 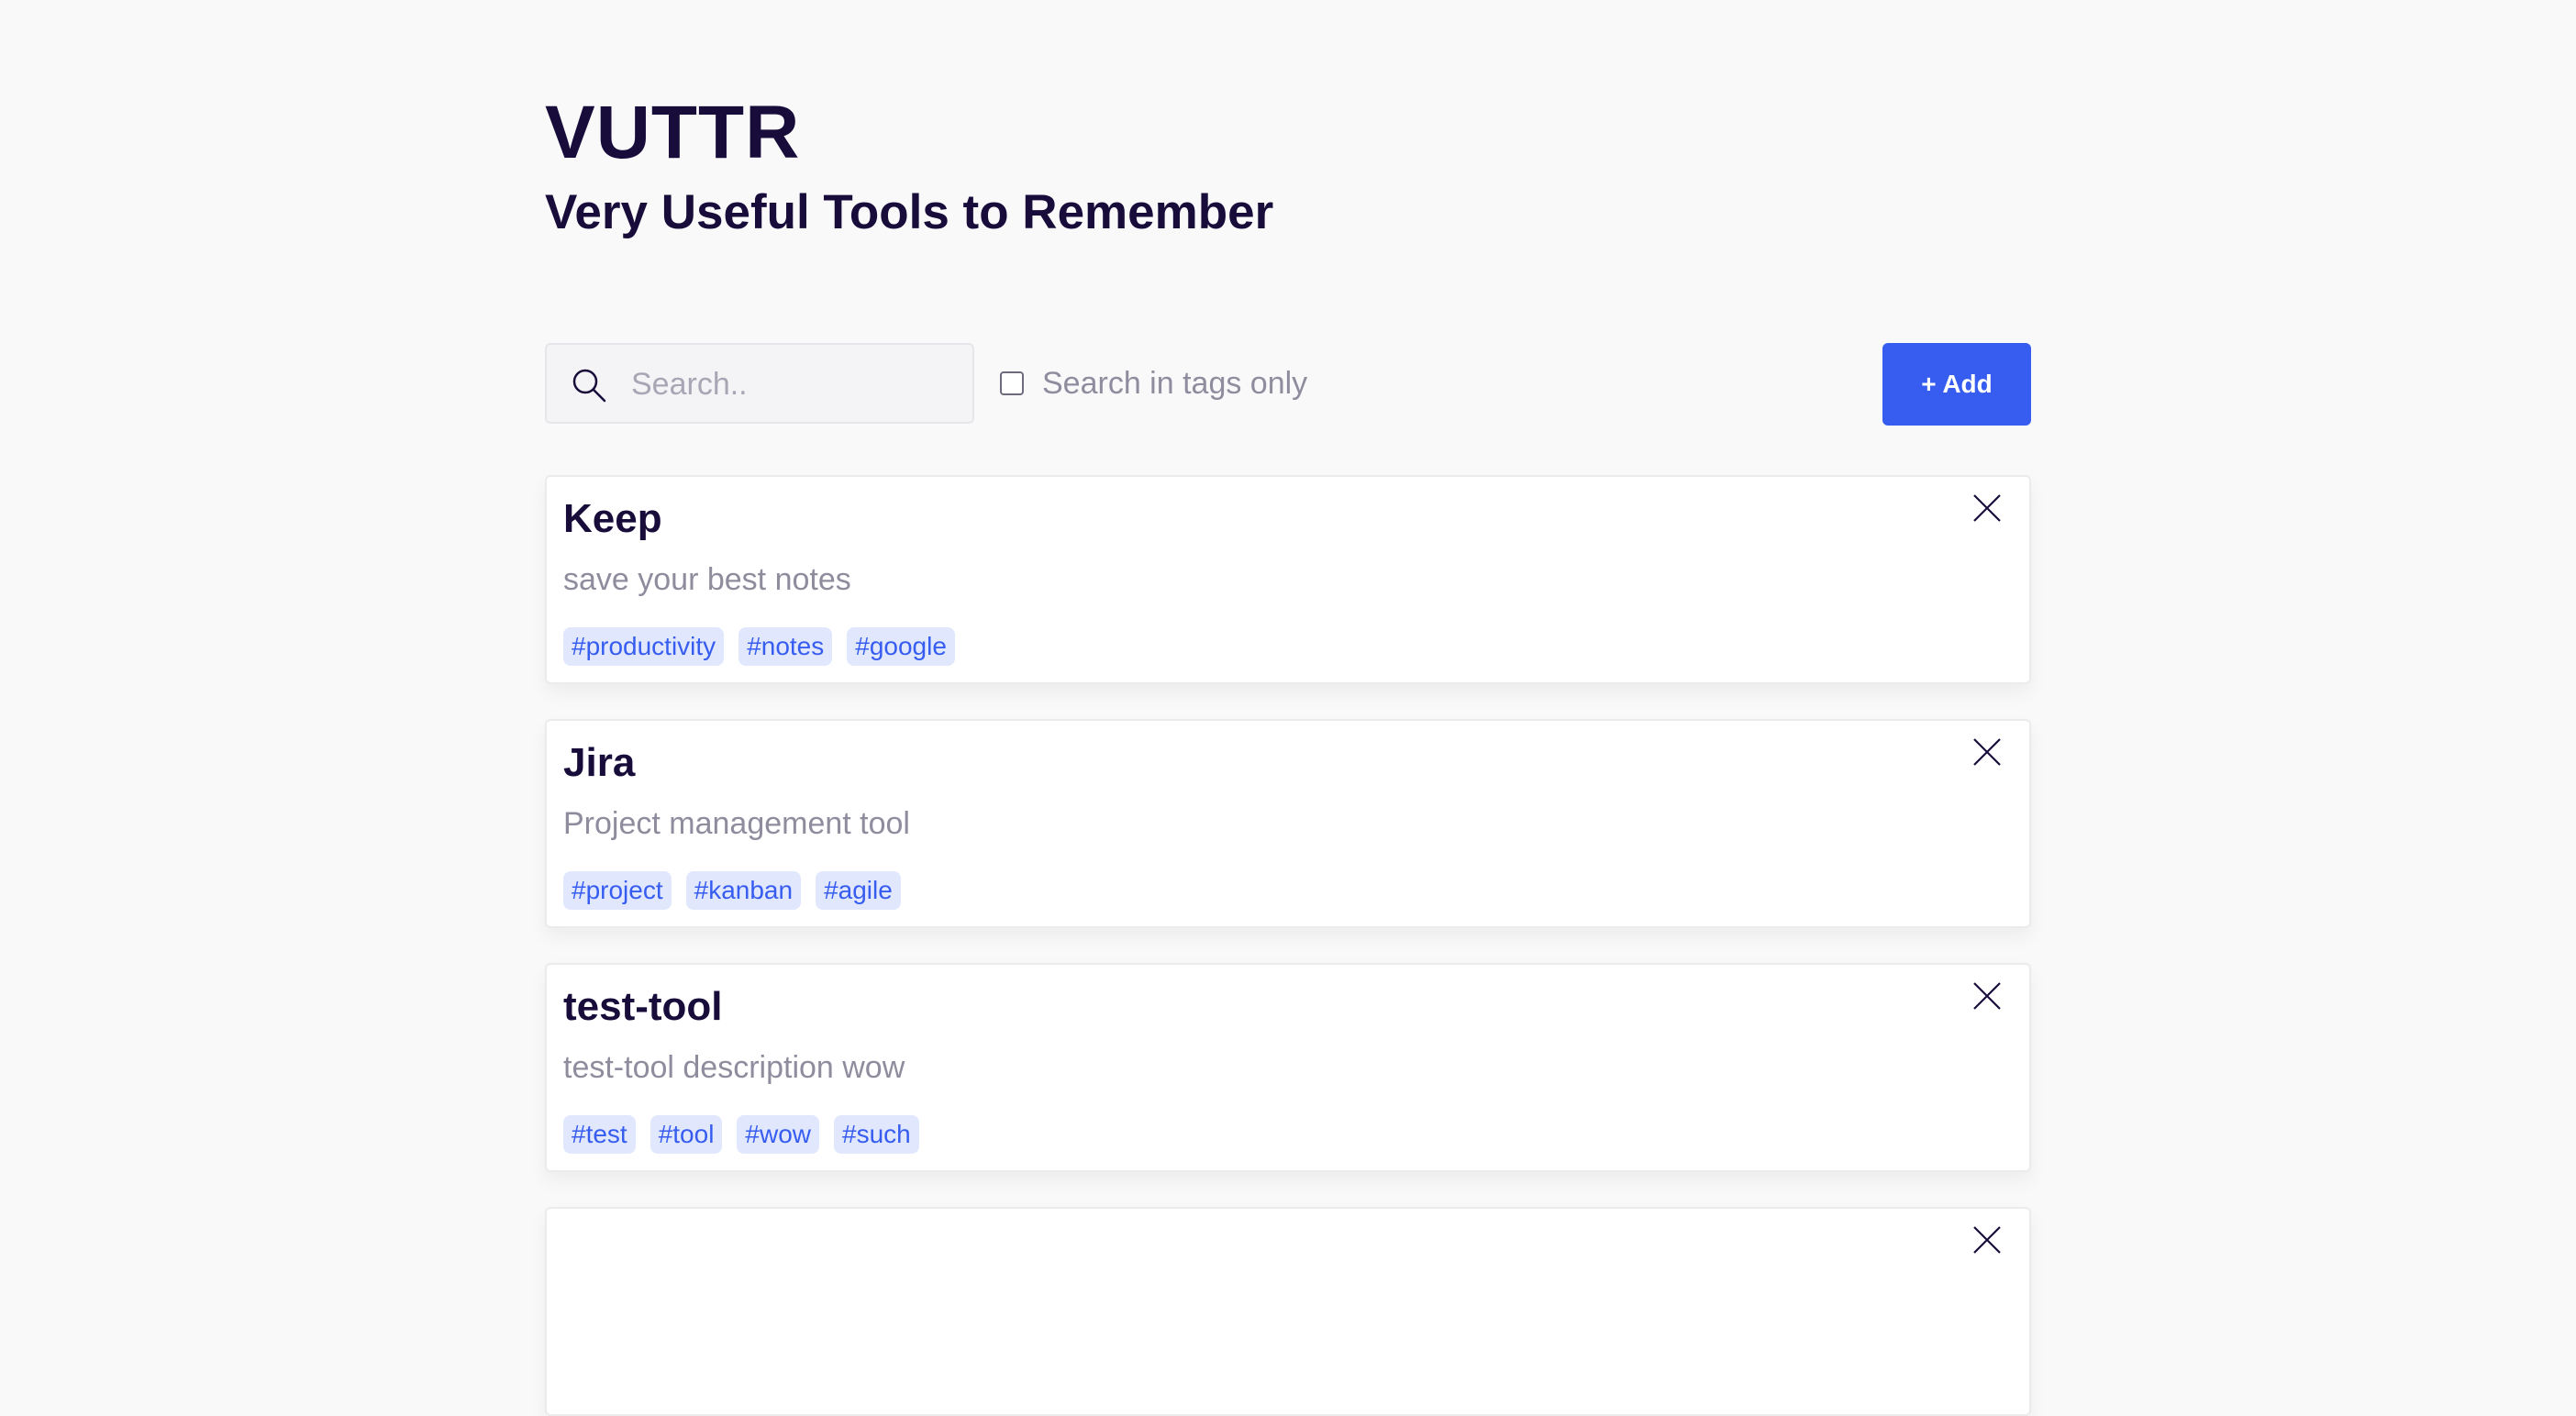 I want to click on app-subtitle: Very Useful Tools to Remember, so click(x=909, y=212).